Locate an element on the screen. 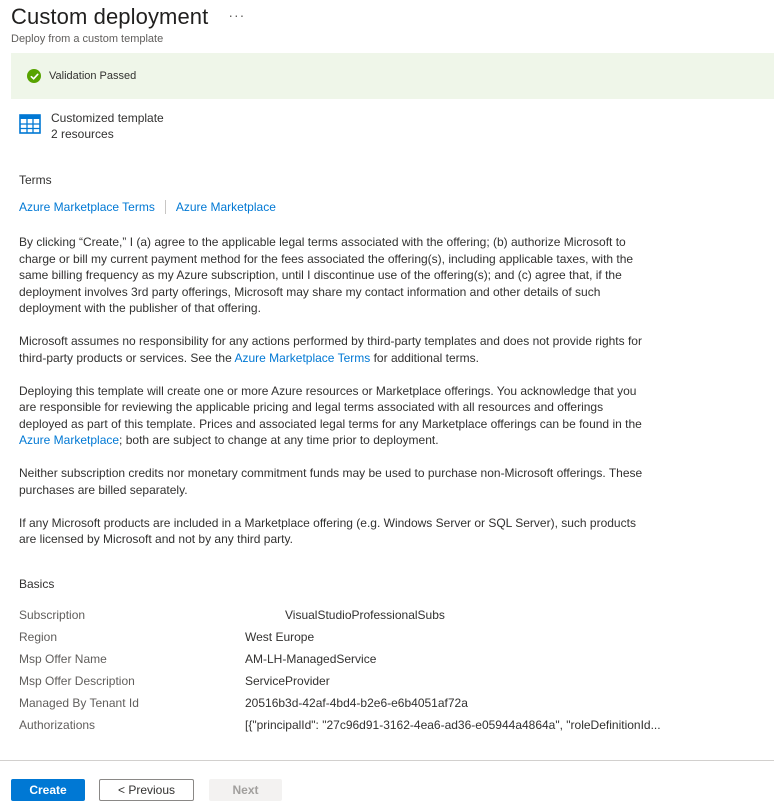 The image size is (774, 808). more-options-icon: ··· is located at coordinates (236, 15).